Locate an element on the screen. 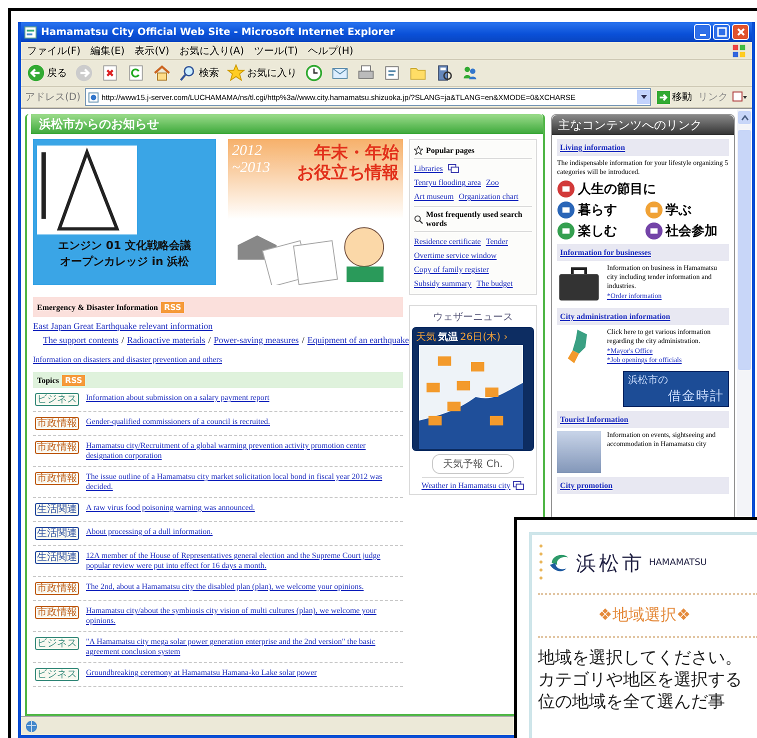 This screenshot has height=738, width=757. popular-page-link: Art museum is located at coordinates (434, 196).